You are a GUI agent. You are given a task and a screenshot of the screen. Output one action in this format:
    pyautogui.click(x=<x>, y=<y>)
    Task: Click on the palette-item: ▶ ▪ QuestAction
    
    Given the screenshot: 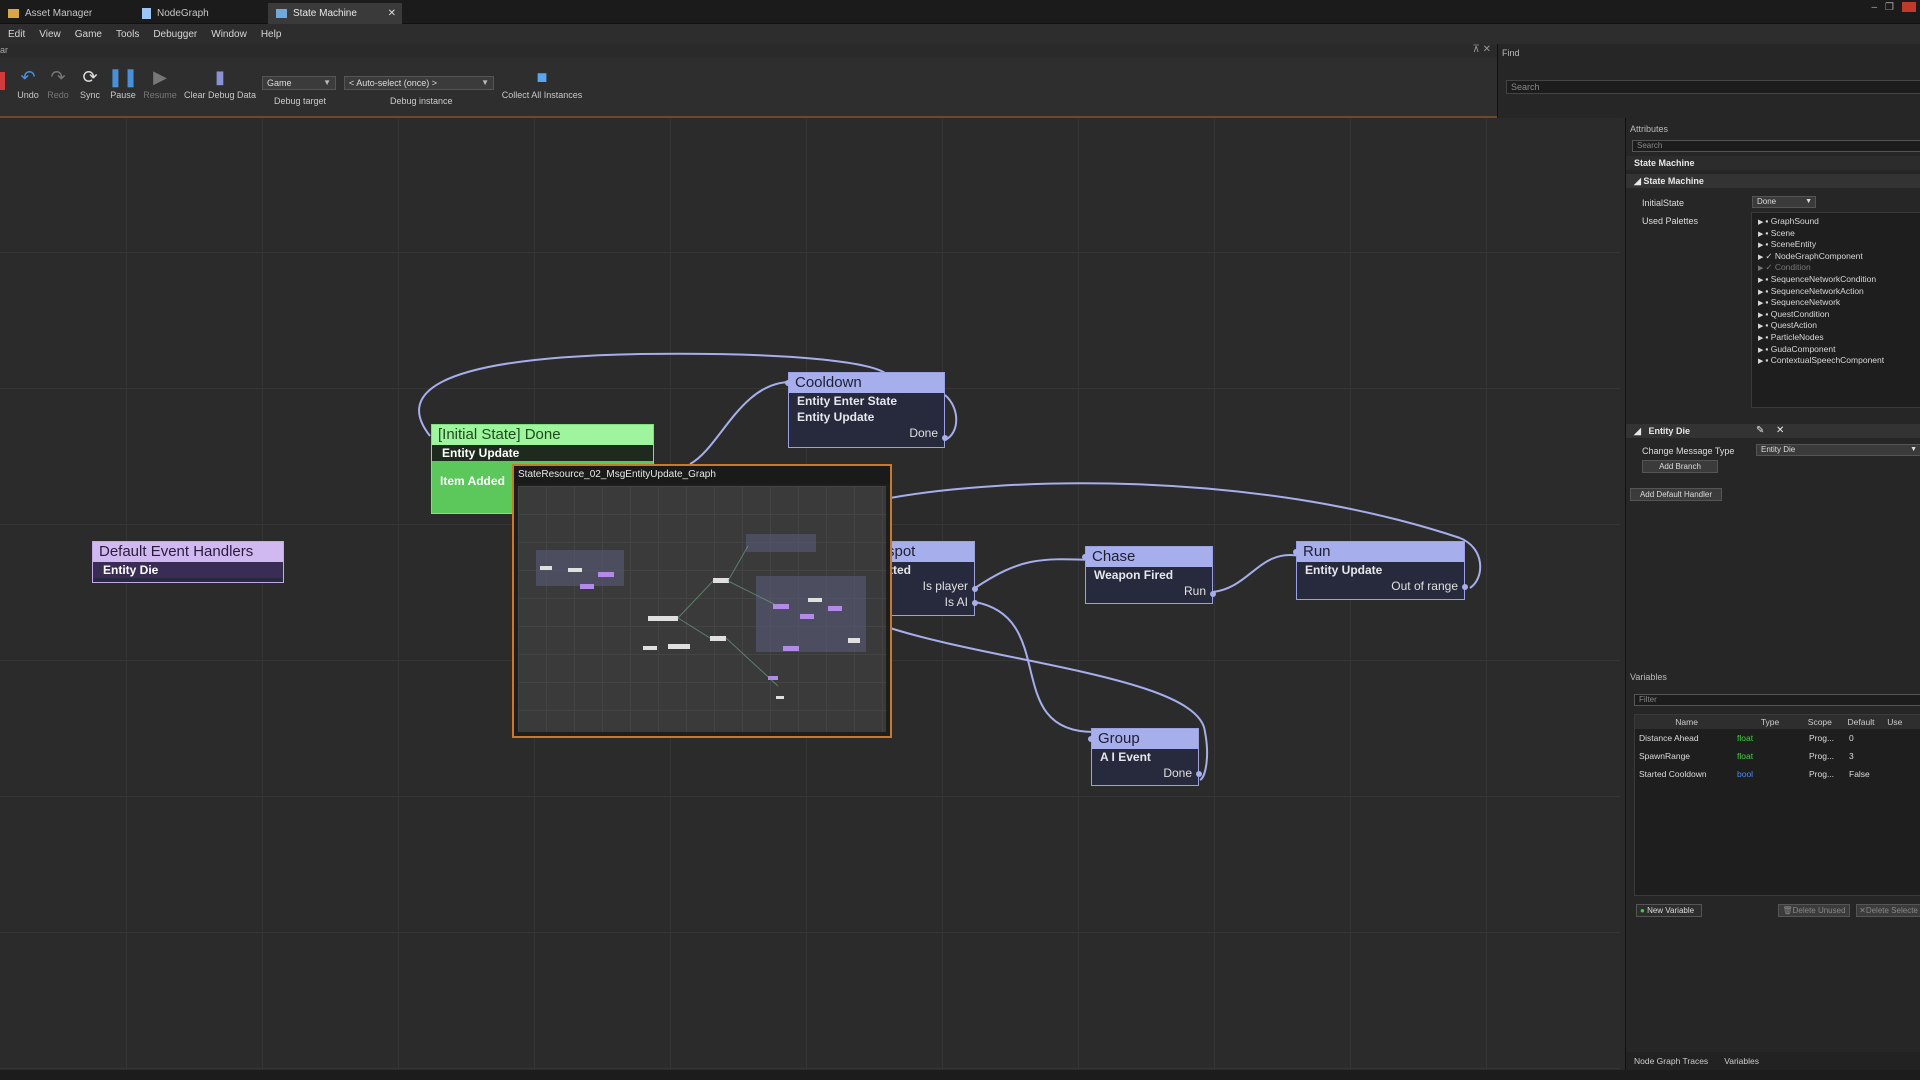 What is the action you would take?
    pyautogui.click(x=1787, y=325)
    